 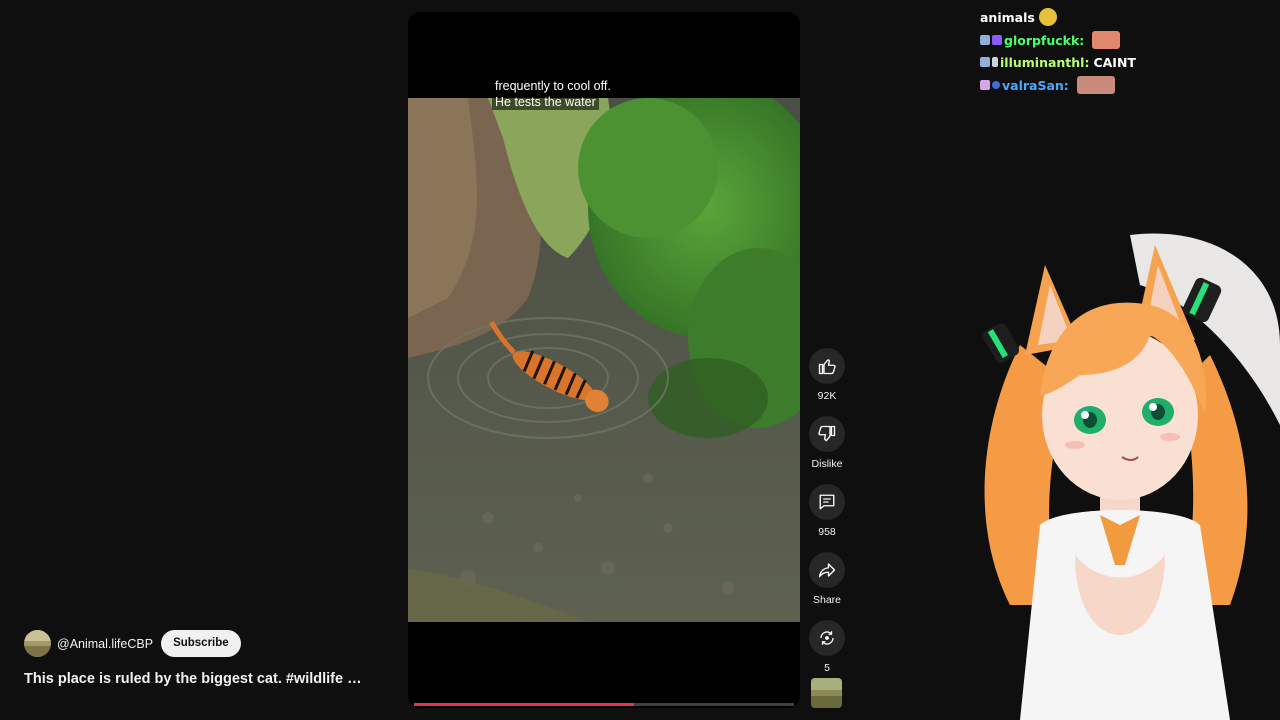 I want to click on comment-icon, so click(x=827, y=502).